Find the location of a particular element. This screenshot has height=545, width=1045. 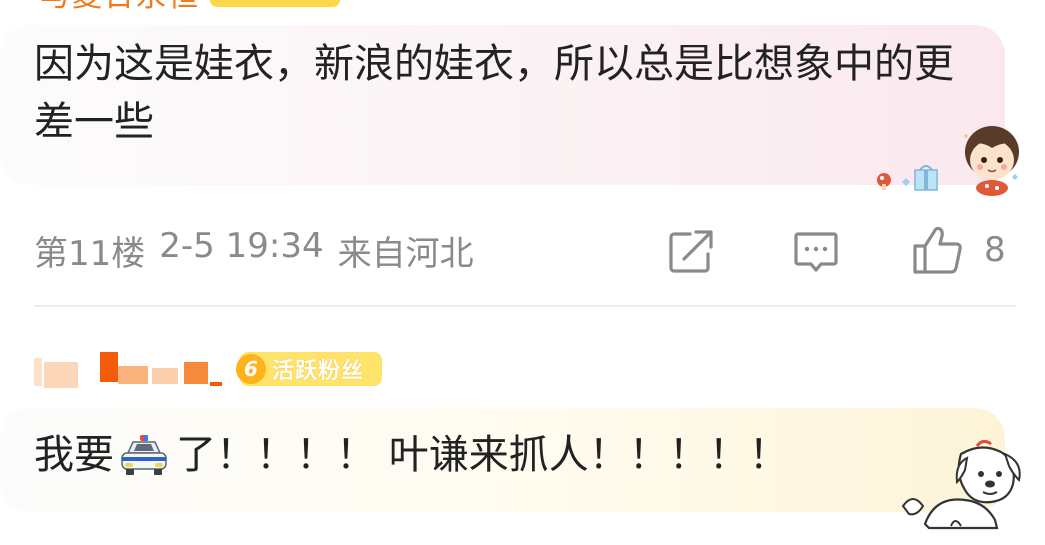

like-button: 8 is located at coordinates (959, 250).